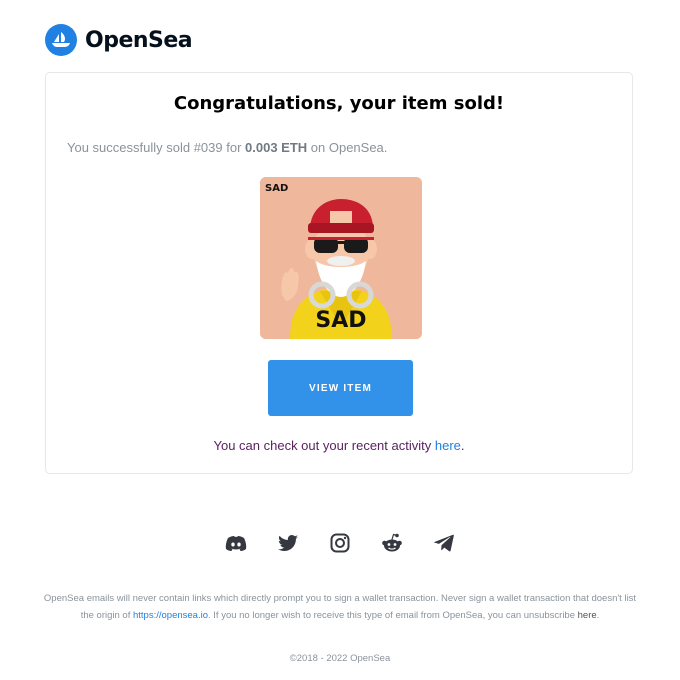  Describe the element at coordinates (276, 188) in the screenshot. I see `nft-badge-text: SAD` at that location.